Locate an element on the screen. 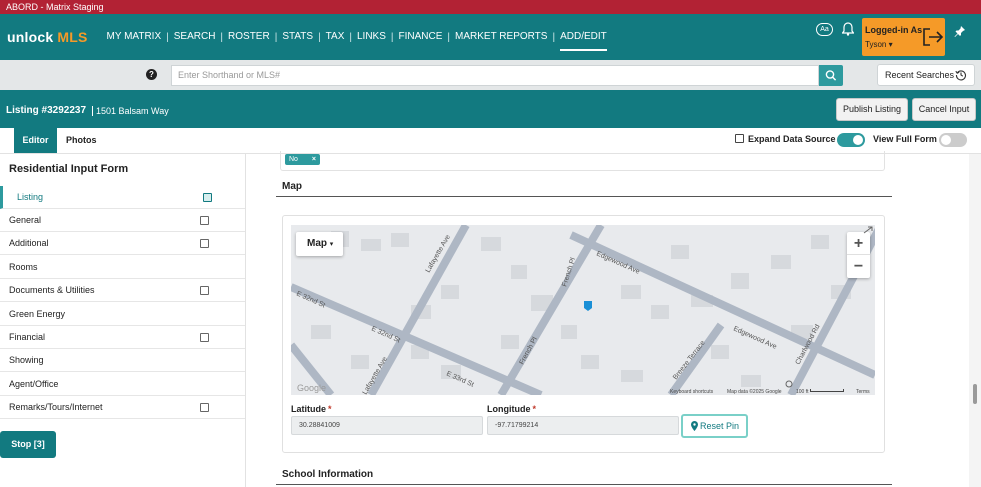 Image resolution: width=981 pixels, height=487 pixels. sidebar-title: Residential Input Form is located at coordinates (69, 169).